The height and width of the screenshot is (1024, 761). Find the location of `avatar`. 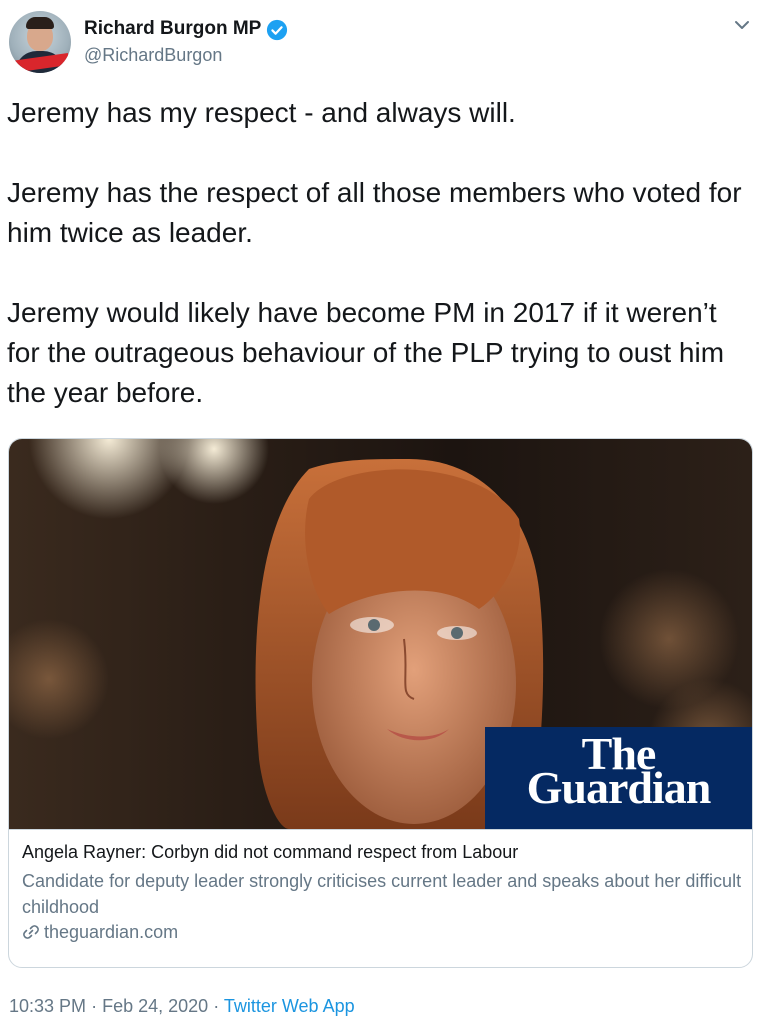

avatar is located at coordinates (40, 42).